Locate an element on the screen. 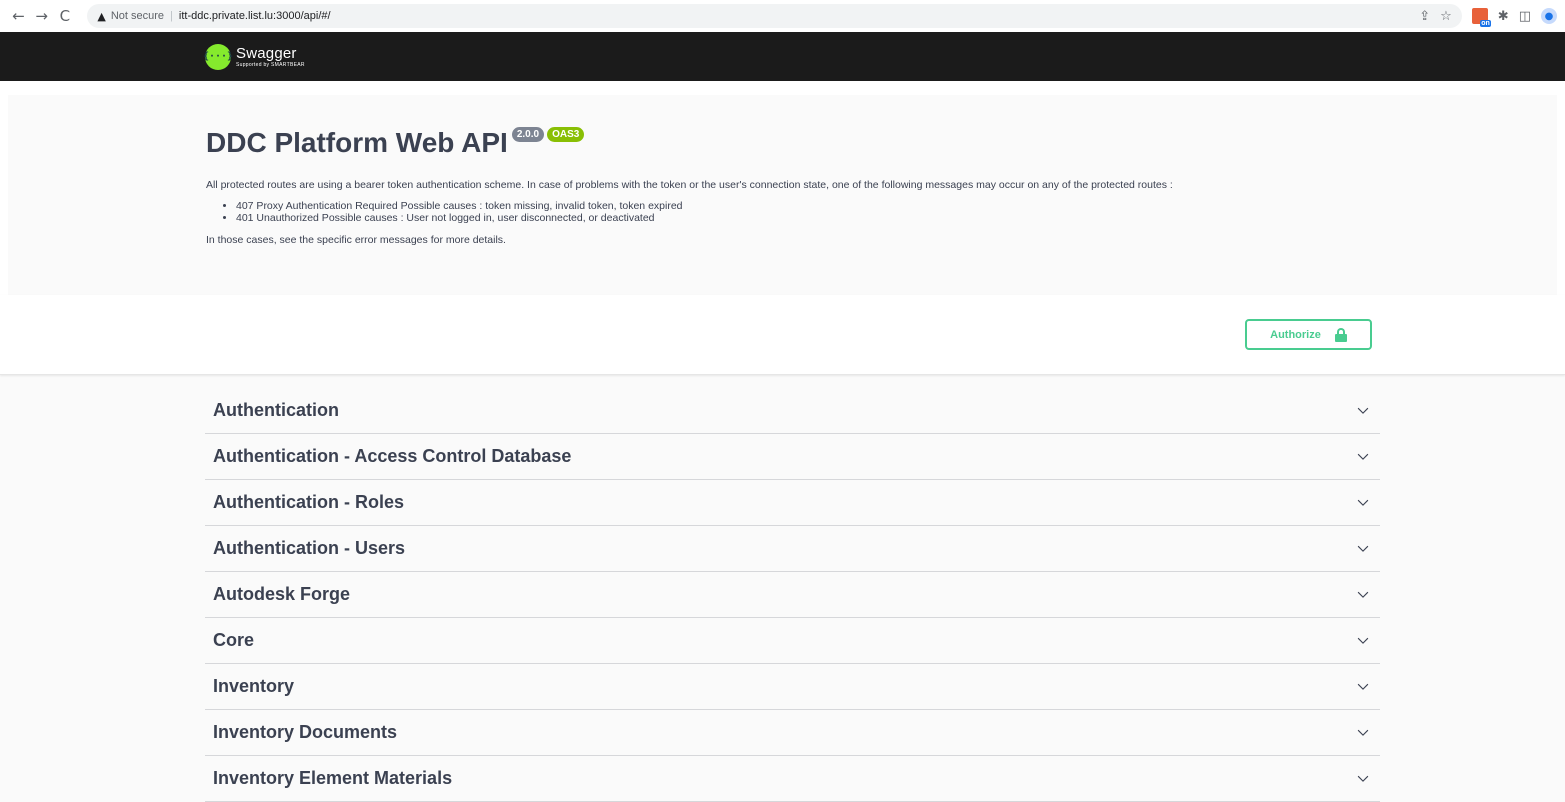  forward-arrow-icon: → is located at coordinates (41, 16).